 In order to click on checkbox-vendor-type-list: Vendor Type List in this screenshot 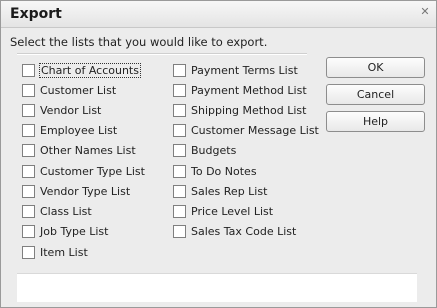, I will do `click(76, 191)`.